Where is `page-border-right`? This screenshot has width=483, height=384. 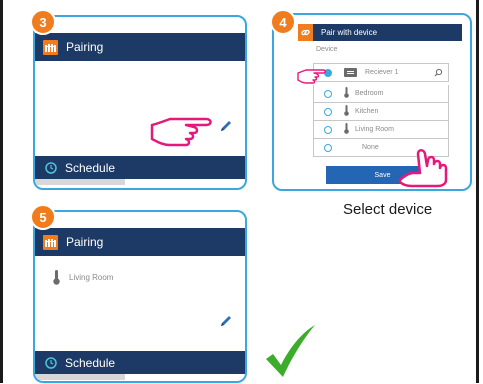 page-border-right is located at coordinates (477, 191).